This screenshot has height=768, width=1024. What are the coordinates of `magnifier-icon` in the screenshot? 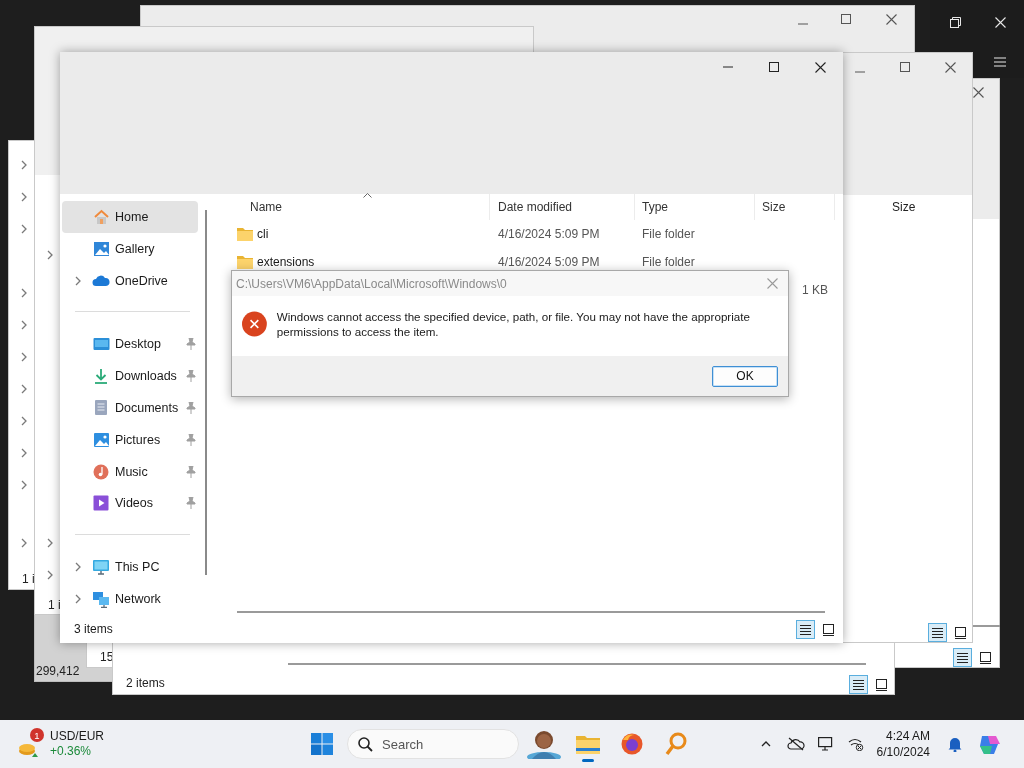 It's located at (676, 744).